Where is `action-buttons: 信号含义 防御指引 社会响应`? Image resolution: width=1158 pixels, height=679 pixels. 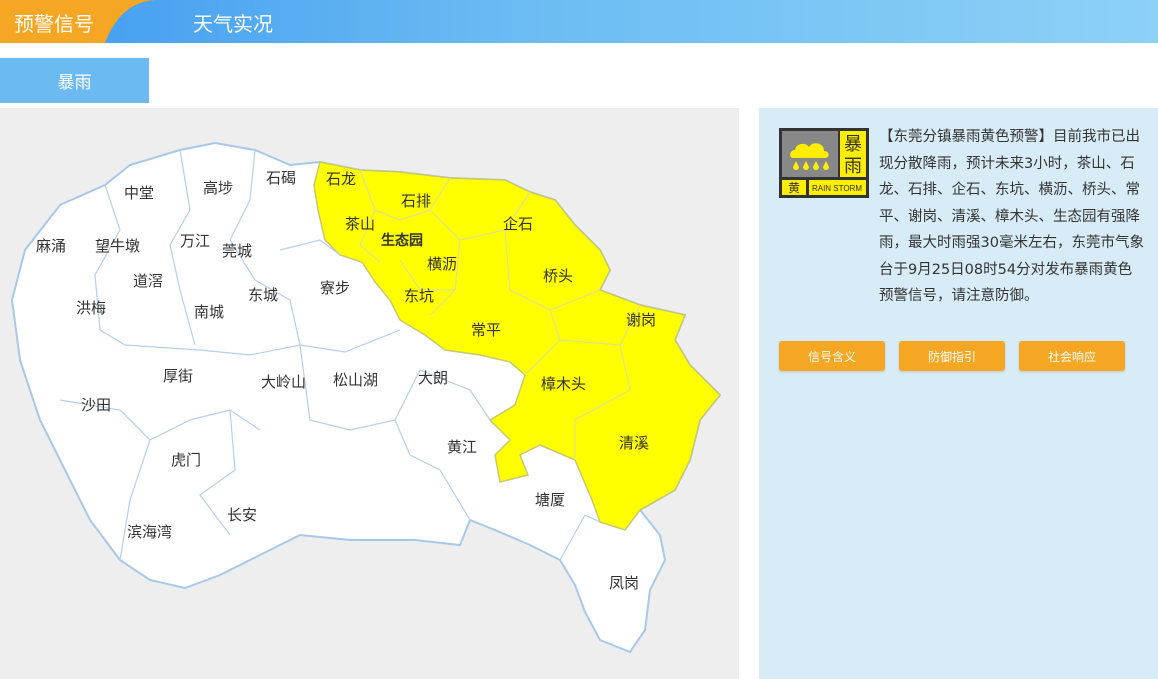
action-buttons: 信号含义 防御指引 社会响应 is located at coordinates (964, 356).